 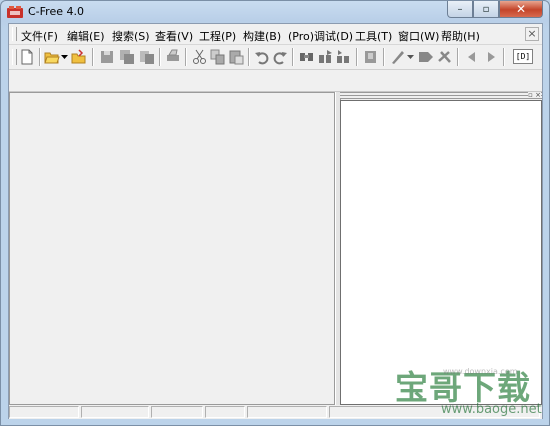 I want to click on print-icon, so click(x=173, y=57).